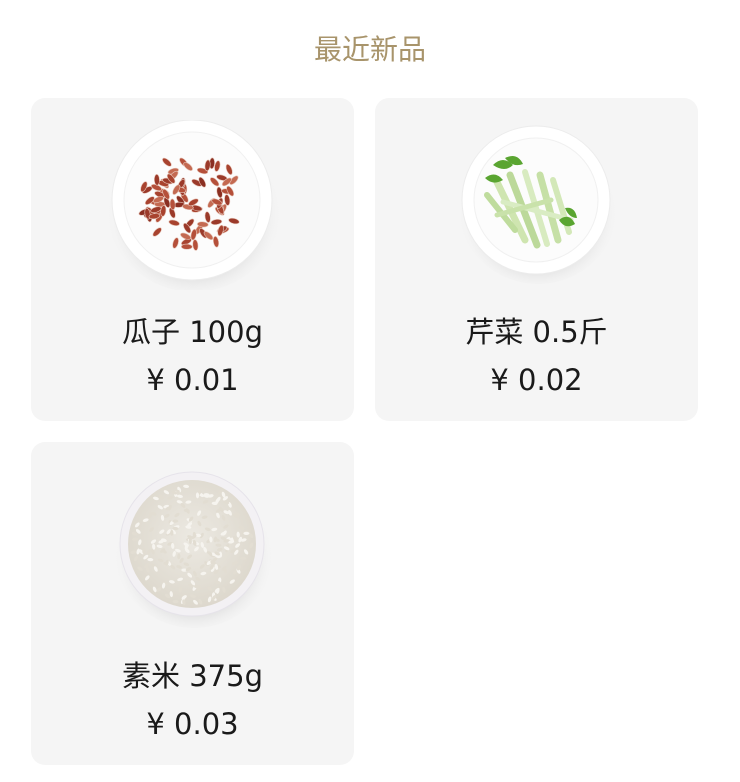 The width and height of the screenshot is (740, 782). Describe the element at coordinates (192, 676) in the screenshot. I see `product-name: 素米 375g` at that location.